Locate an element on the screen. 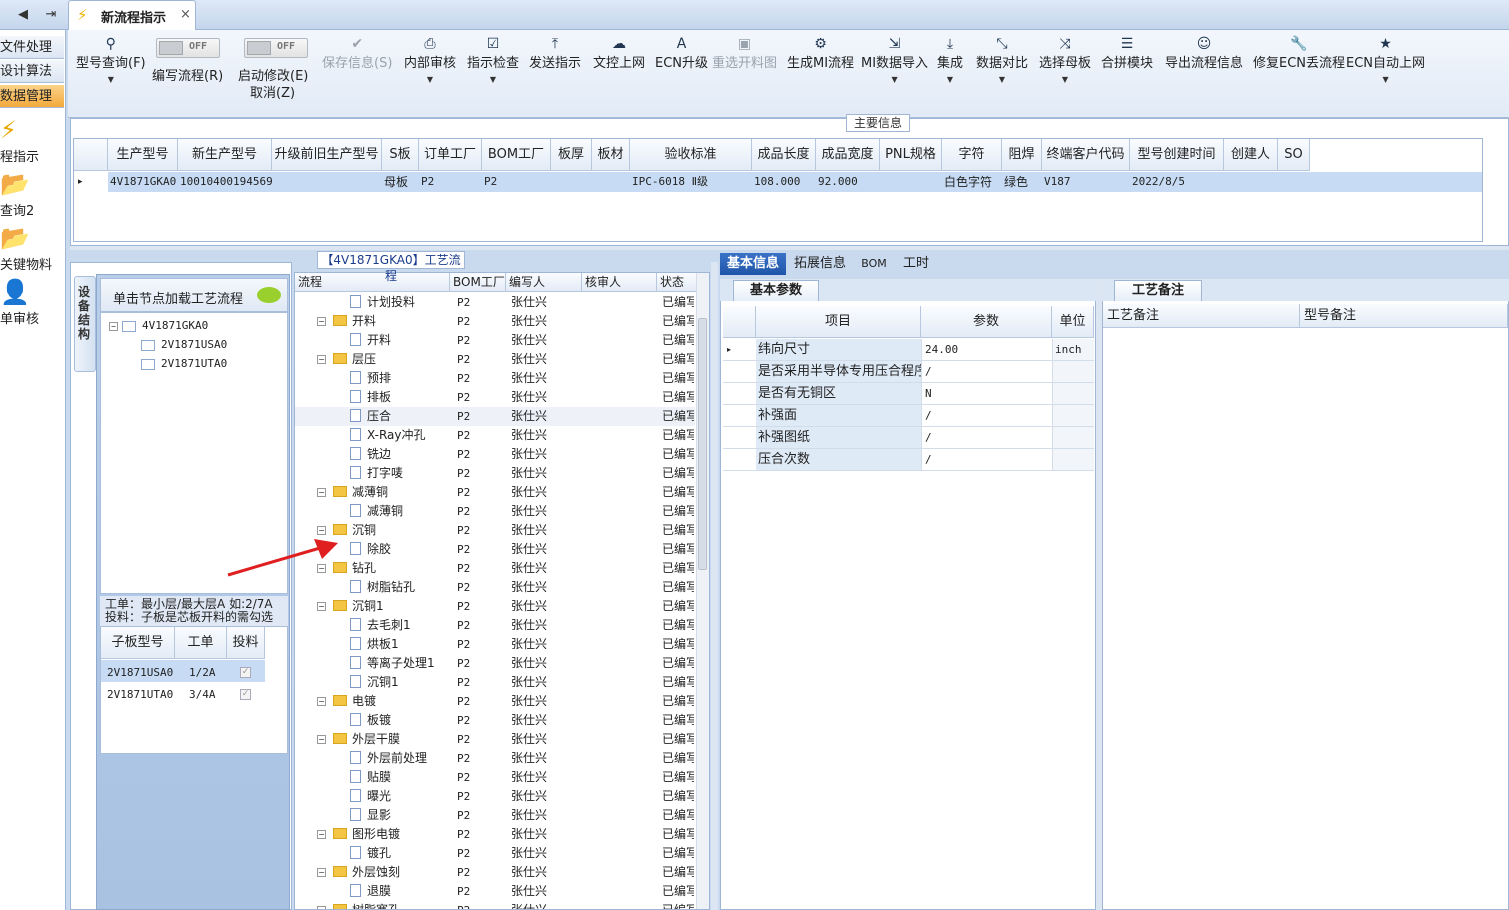 This screenshot has width=1509, height=910. nav-back-button: ◀ is located at coordinates (23, 15).